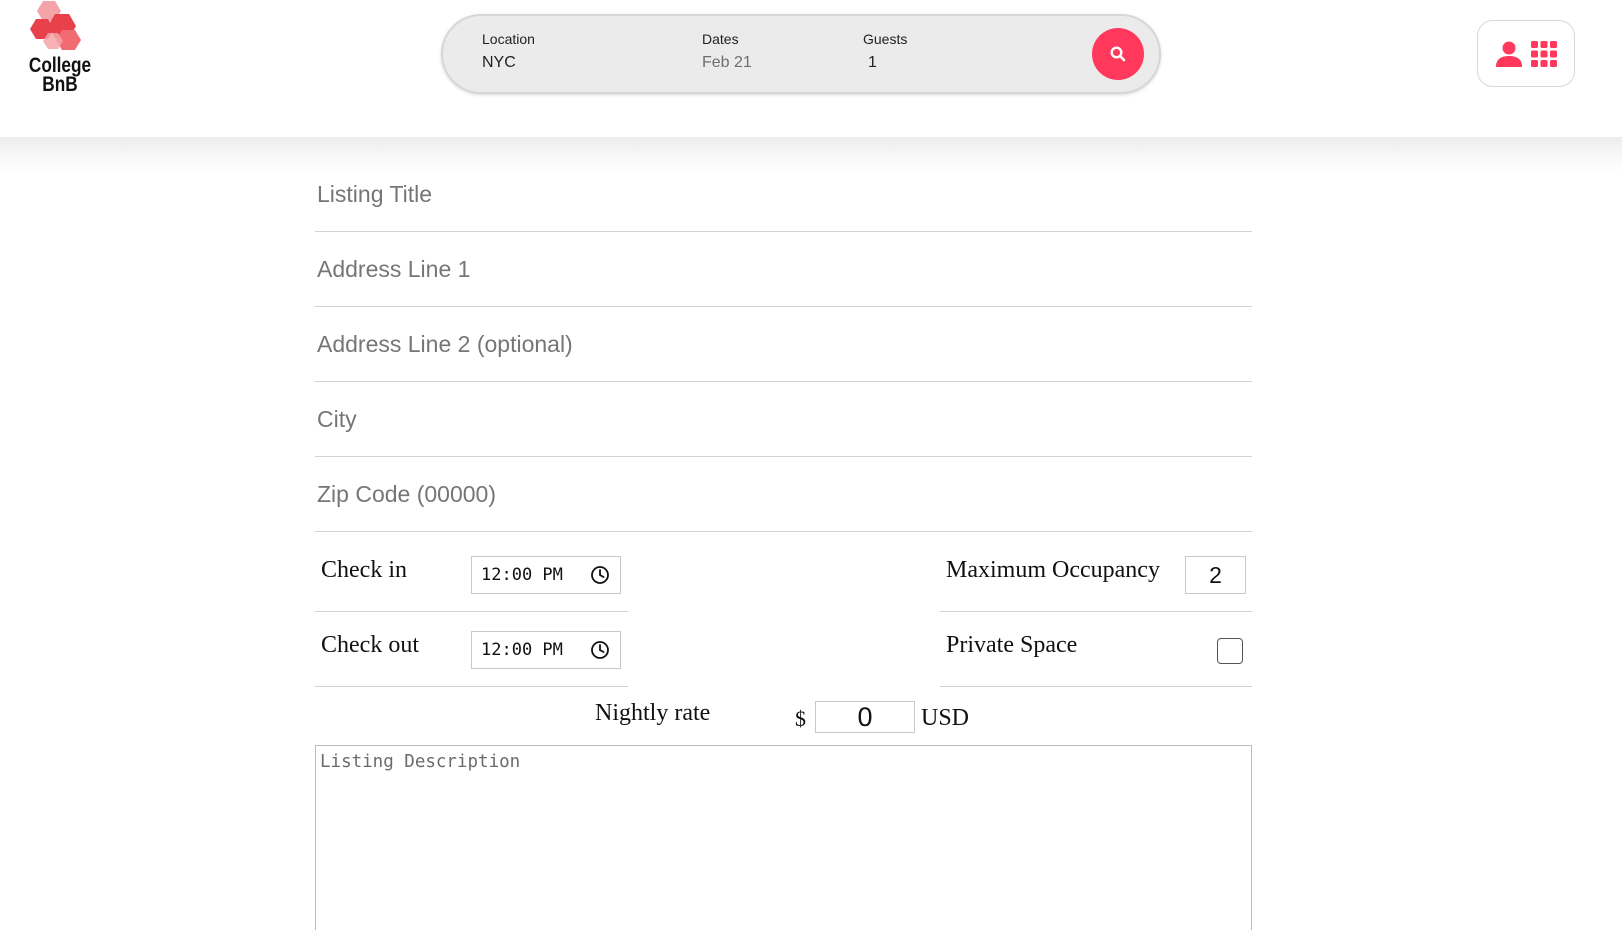 This screenshot has height=935, width=1622. What do you see at coordinates (522, 575) in the screenshot?
I see `check-in-time-value: 12:00 PM` at bounding box center [522, 575].